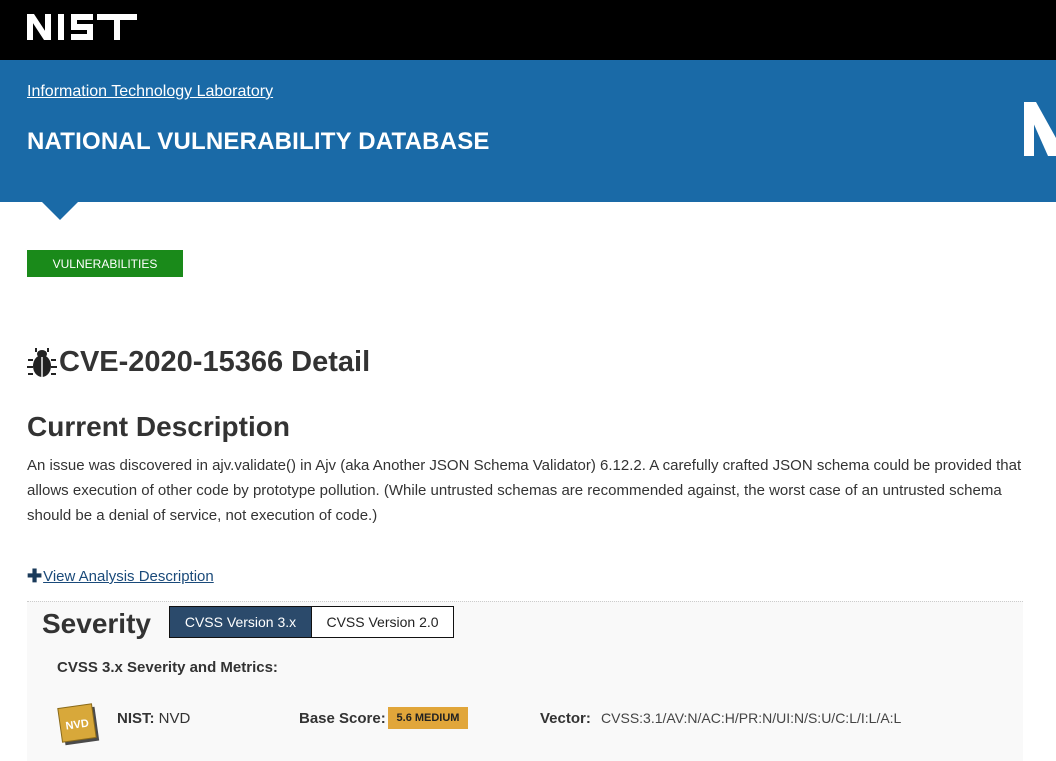 Image resolution: width=1056 pixels, height=761 pixels. Describe the element at coordinates (60, 211) in the screenshot. I see `header-pointer` at that location.